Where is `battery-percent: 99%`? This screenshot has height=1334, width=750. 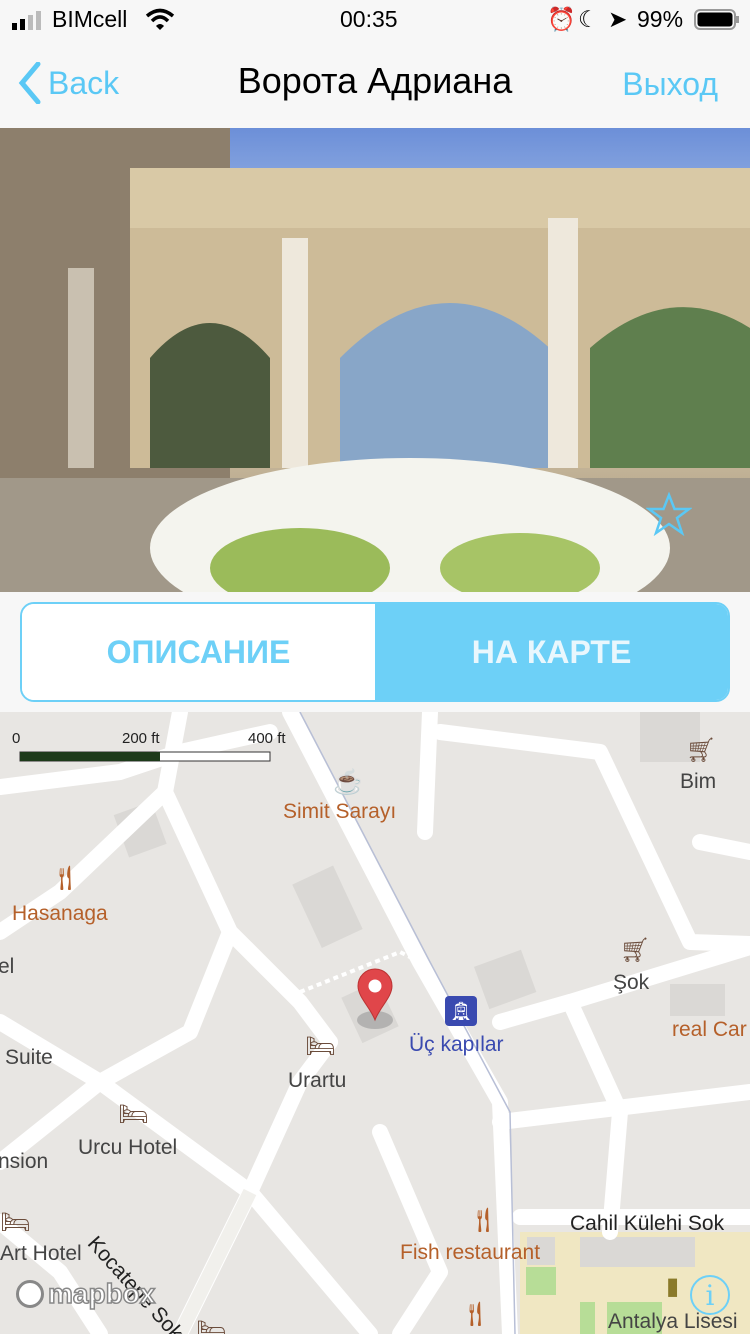
battery-percent: 99% is located at coordinates (660, 19).